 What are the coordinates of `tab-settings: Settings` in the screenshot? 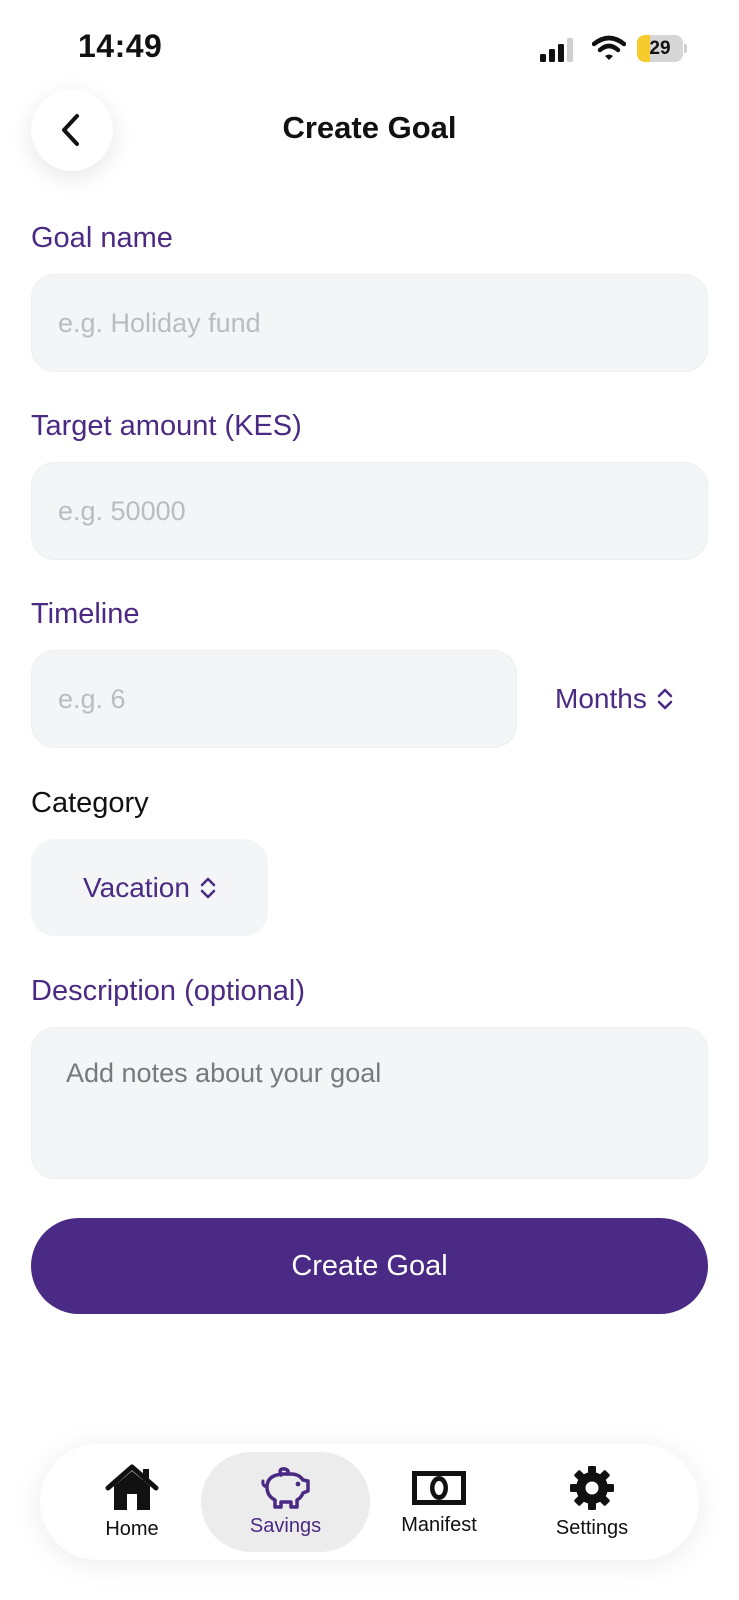 It's located at (592, 1502).